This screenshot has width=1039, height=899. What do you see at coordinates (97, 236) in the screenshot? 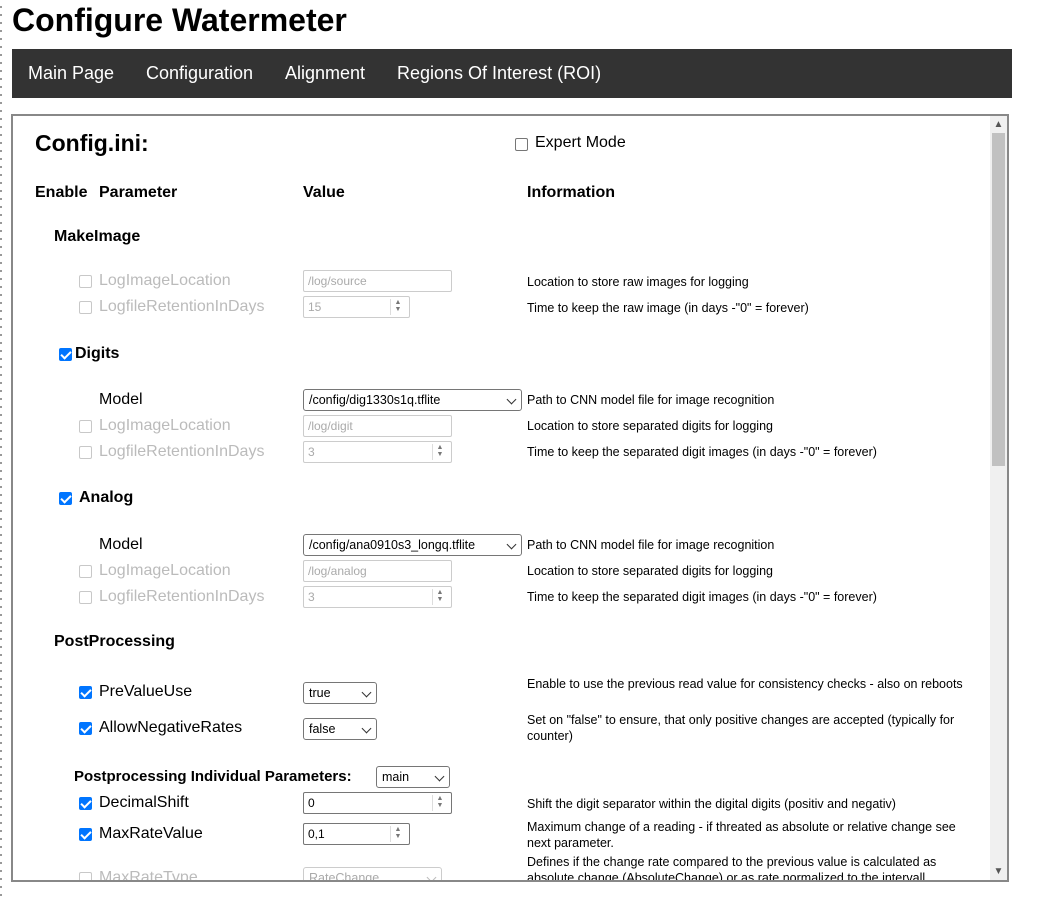
I see `section-makeimage: MakeImage` at bounding box center [97, 236].